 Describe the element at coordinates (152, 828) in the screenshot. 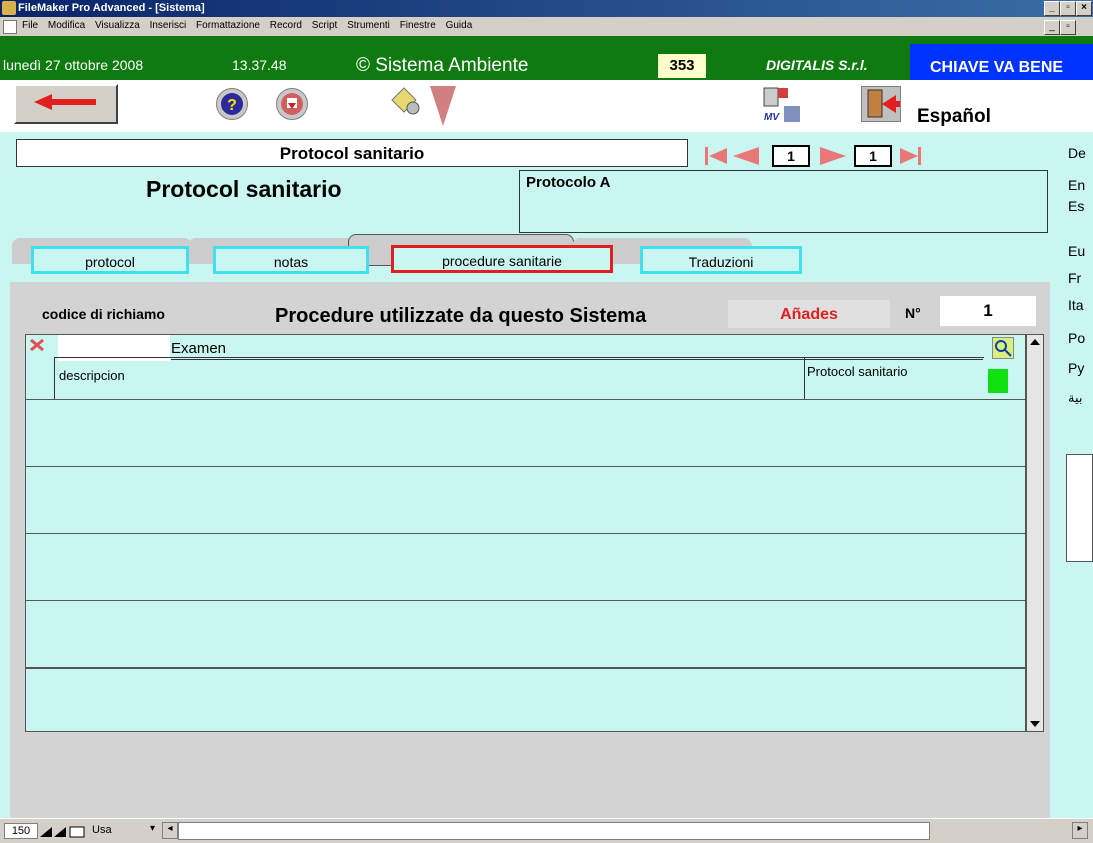

I see `mode-dropdown-icon: ▾` at that location.